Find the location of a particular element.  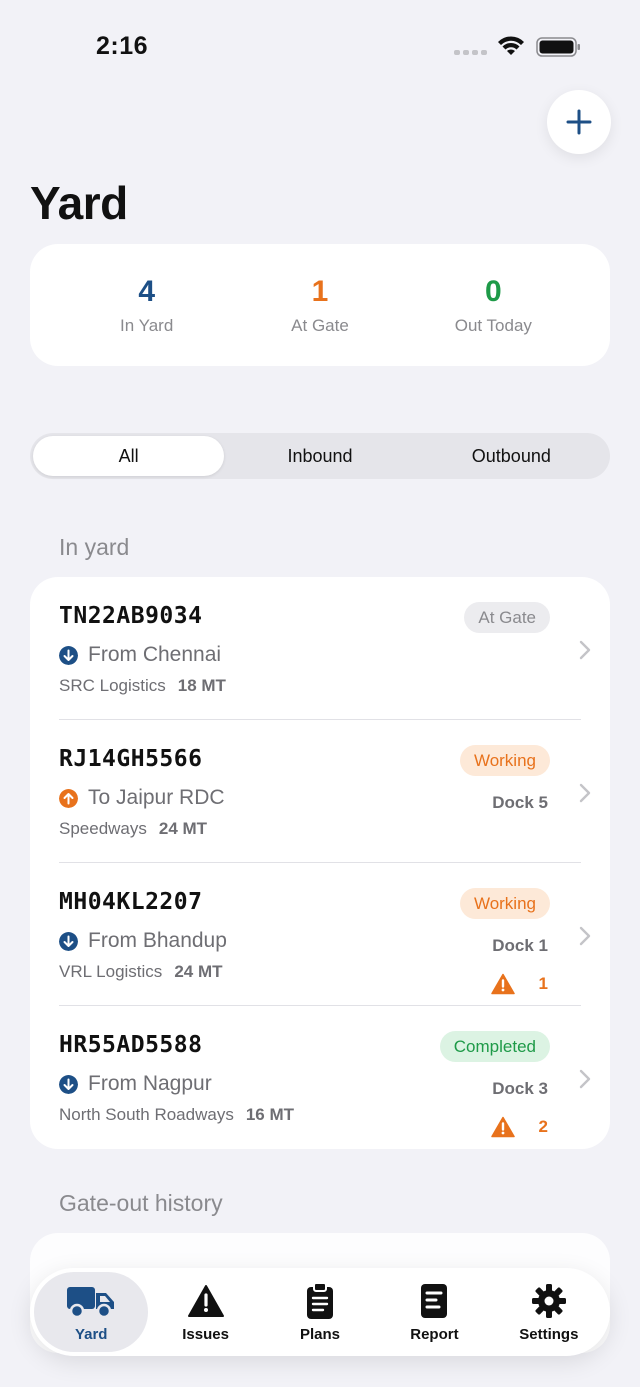

status-time: 2:16 is located at coordinates (122, 46).